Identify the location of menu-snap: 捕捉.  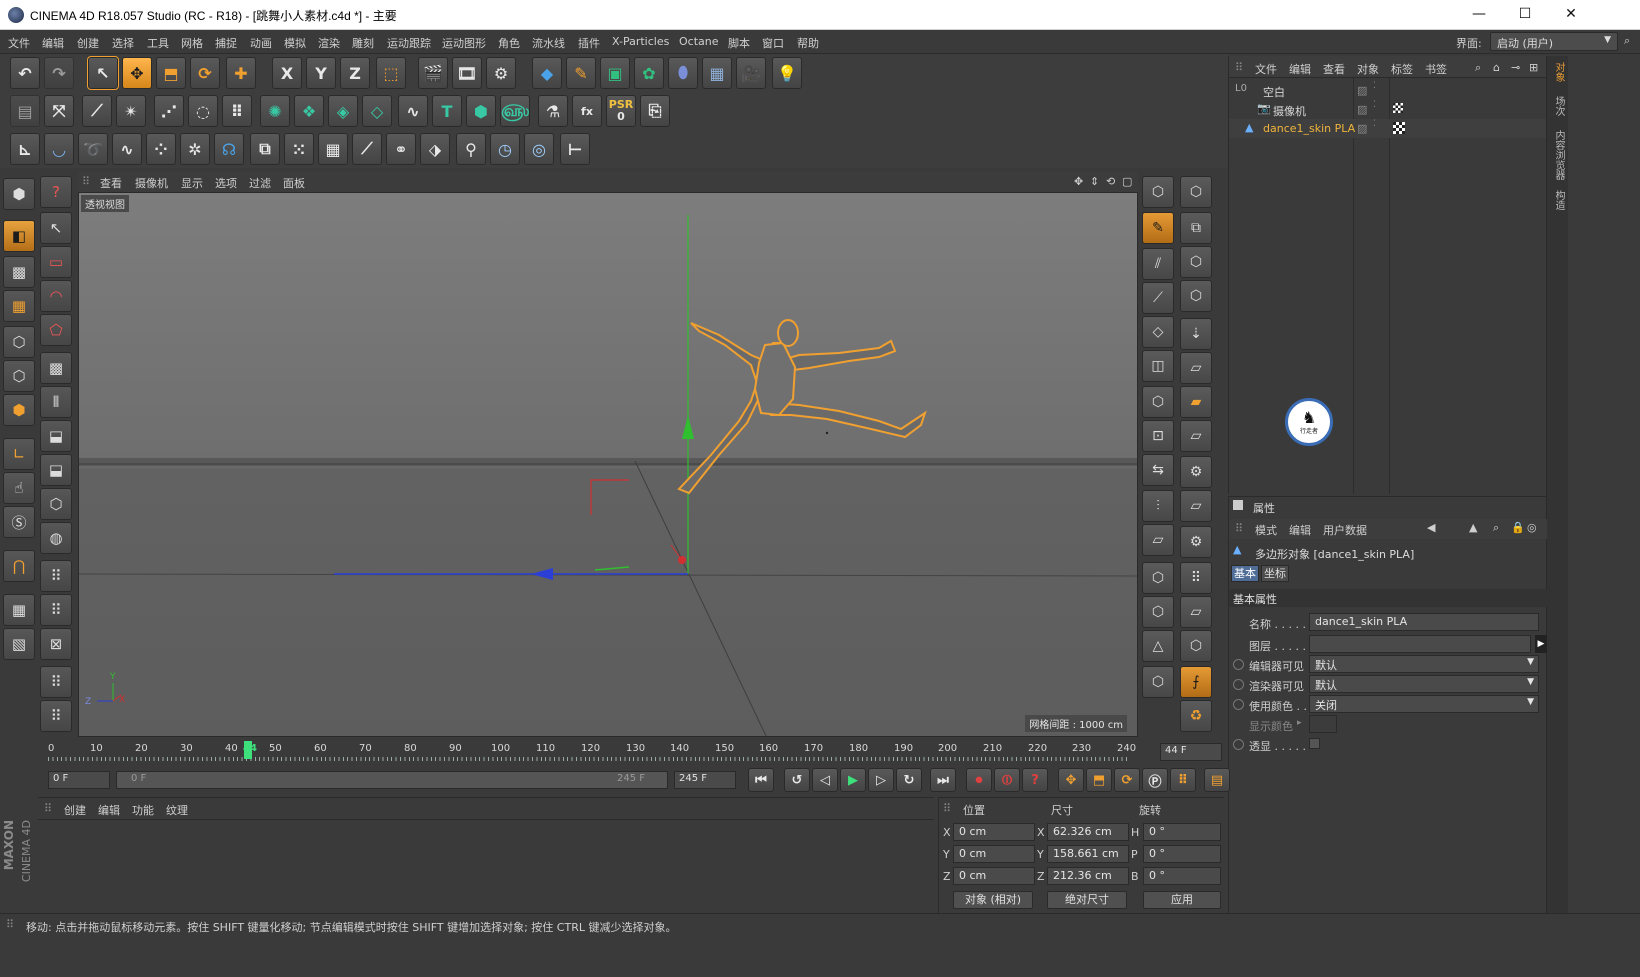
(226, 43).